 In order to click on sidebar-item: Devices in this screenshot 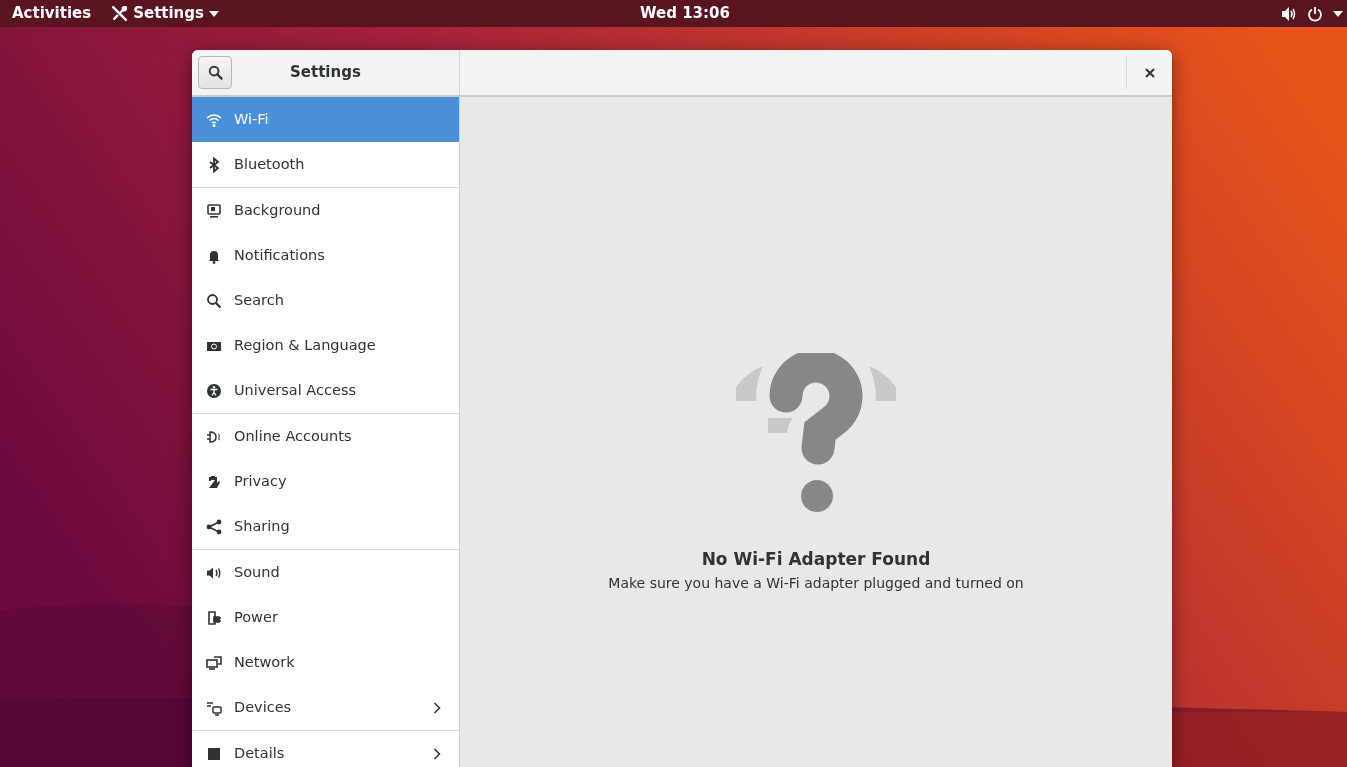, I will do `click(325, 707)`.